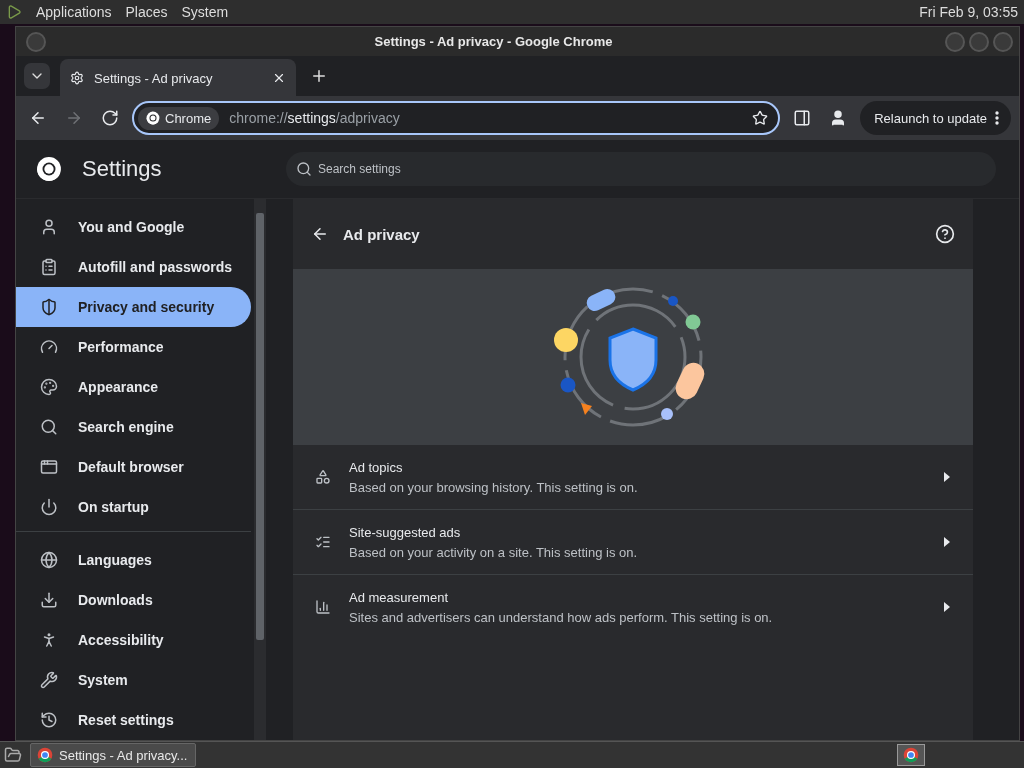 This screenshot has width=1024, height=768. I want to click on close-icon, so click(279, 78).